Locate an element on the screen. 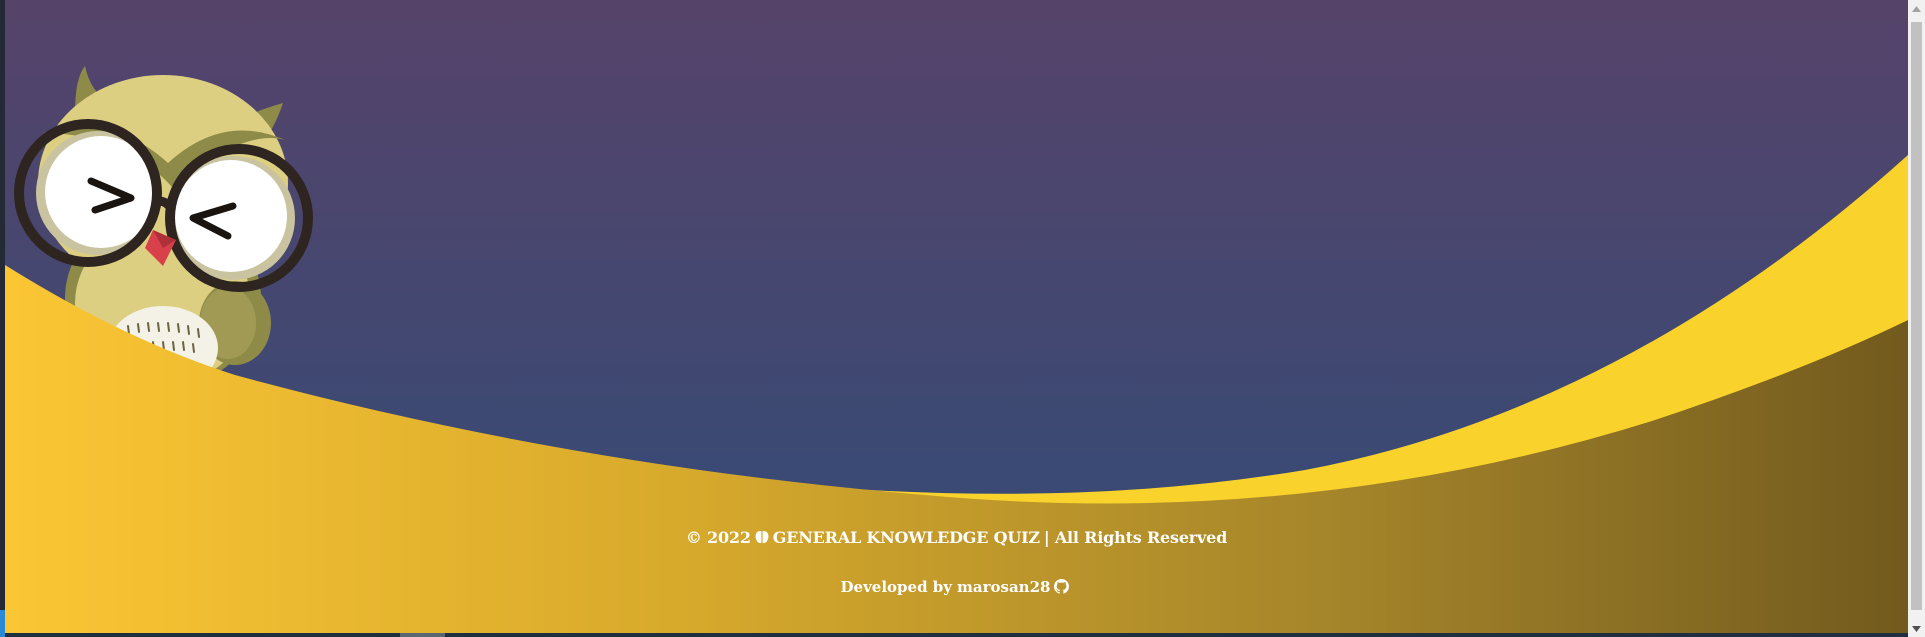  scrollbar-thumb is located at coordinates (1916, 316).